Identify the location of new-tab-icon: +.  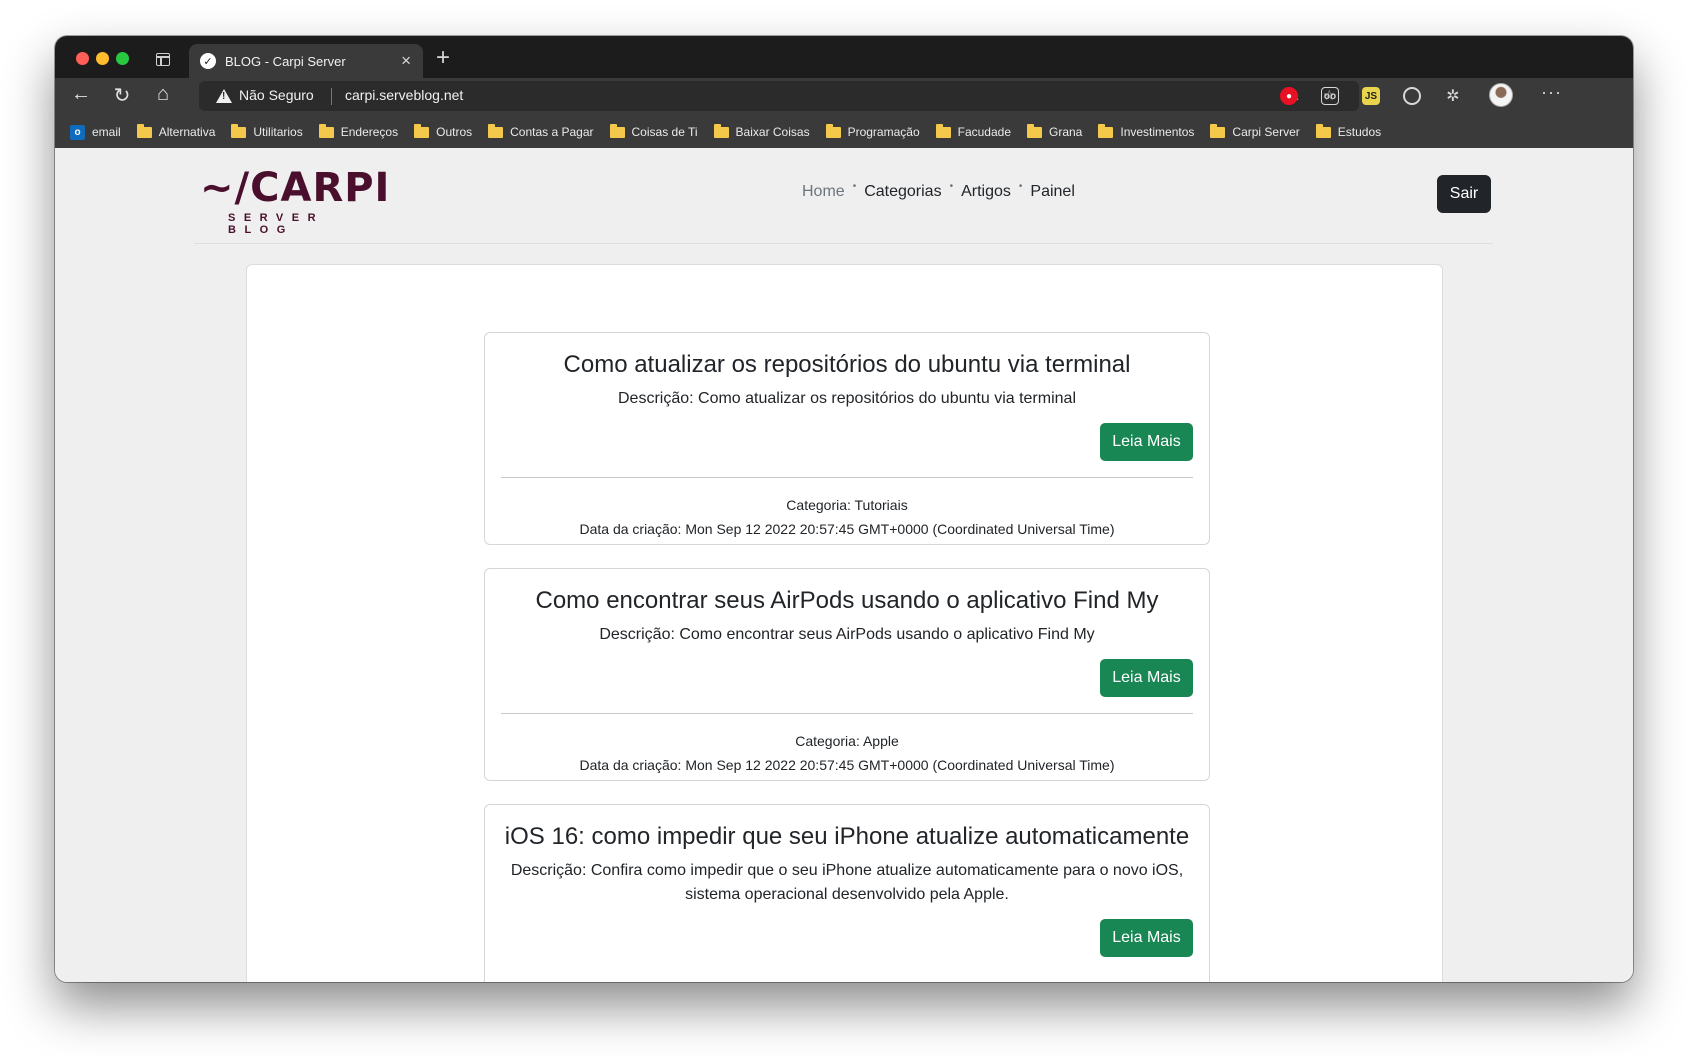
(443, 58).